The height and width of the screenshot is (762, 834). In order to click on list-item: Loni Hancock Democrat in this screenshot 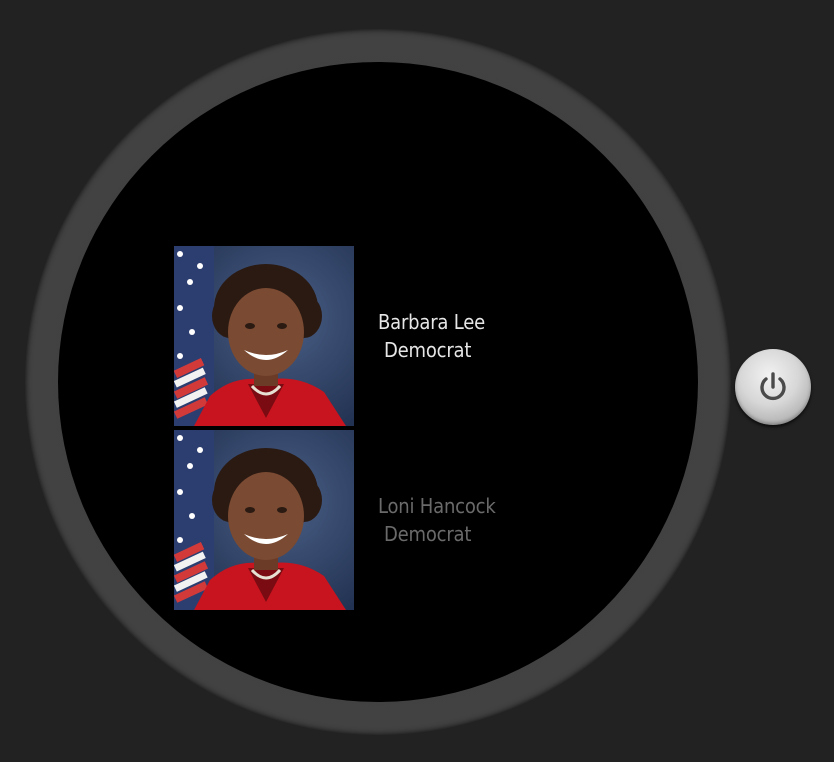, I will do `click(374, 520)`.